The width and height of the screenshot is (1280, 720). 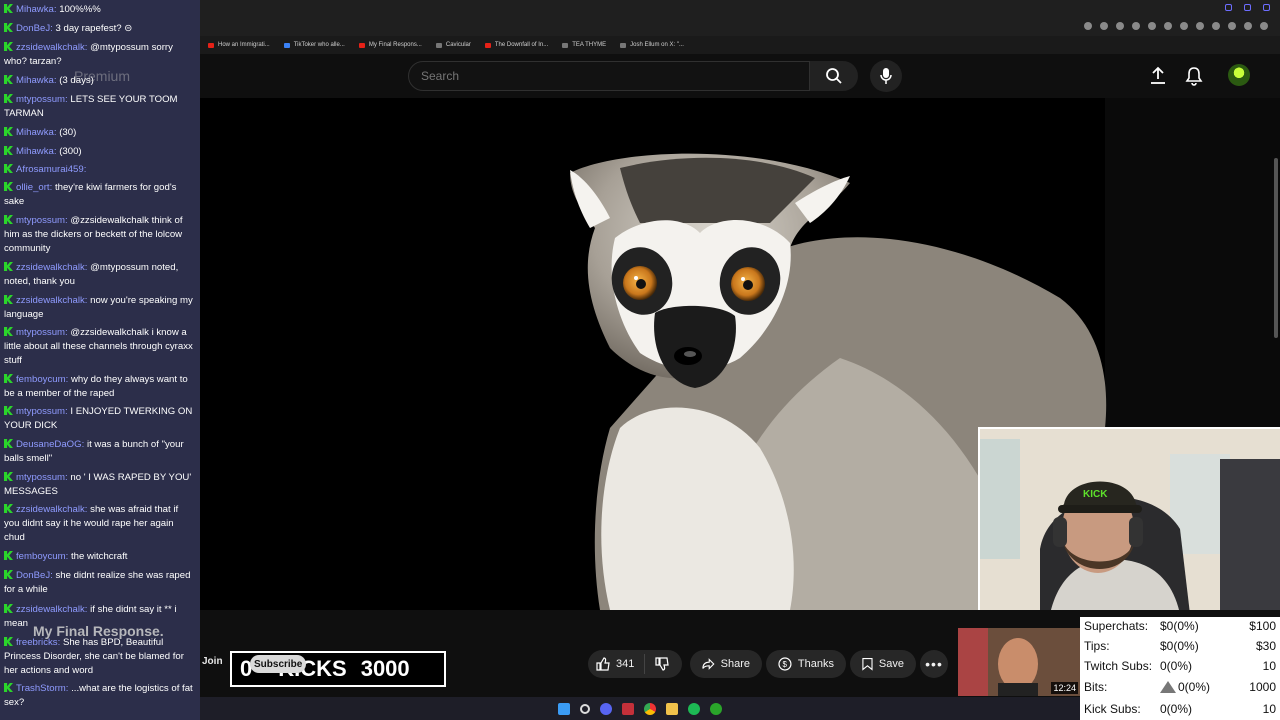 What do you see at coordinates (33, 187) in the screenshot?
I see `chat-username: ollie_ort` at bounding box center [33, 187].